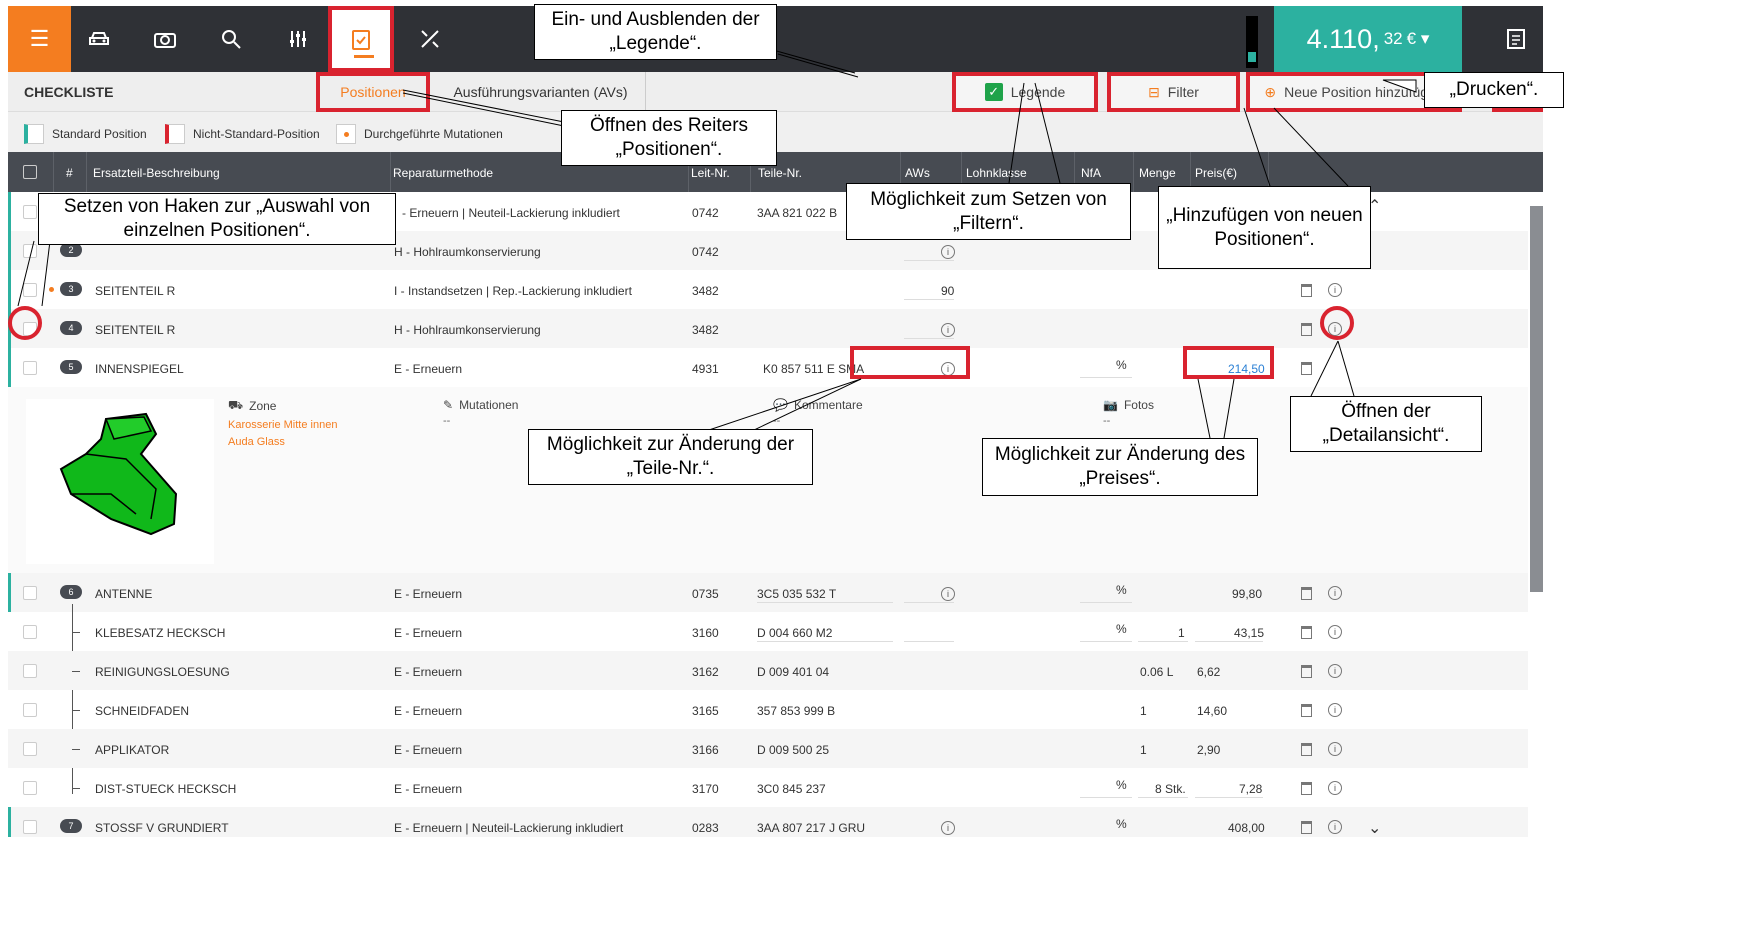 The width and height of the screenshot is (1749, 937). What do you see at coordinates (710, 173) in the screenshot?
I see `col-leit: Leit-Nr.` at bounding box center [710, 173].